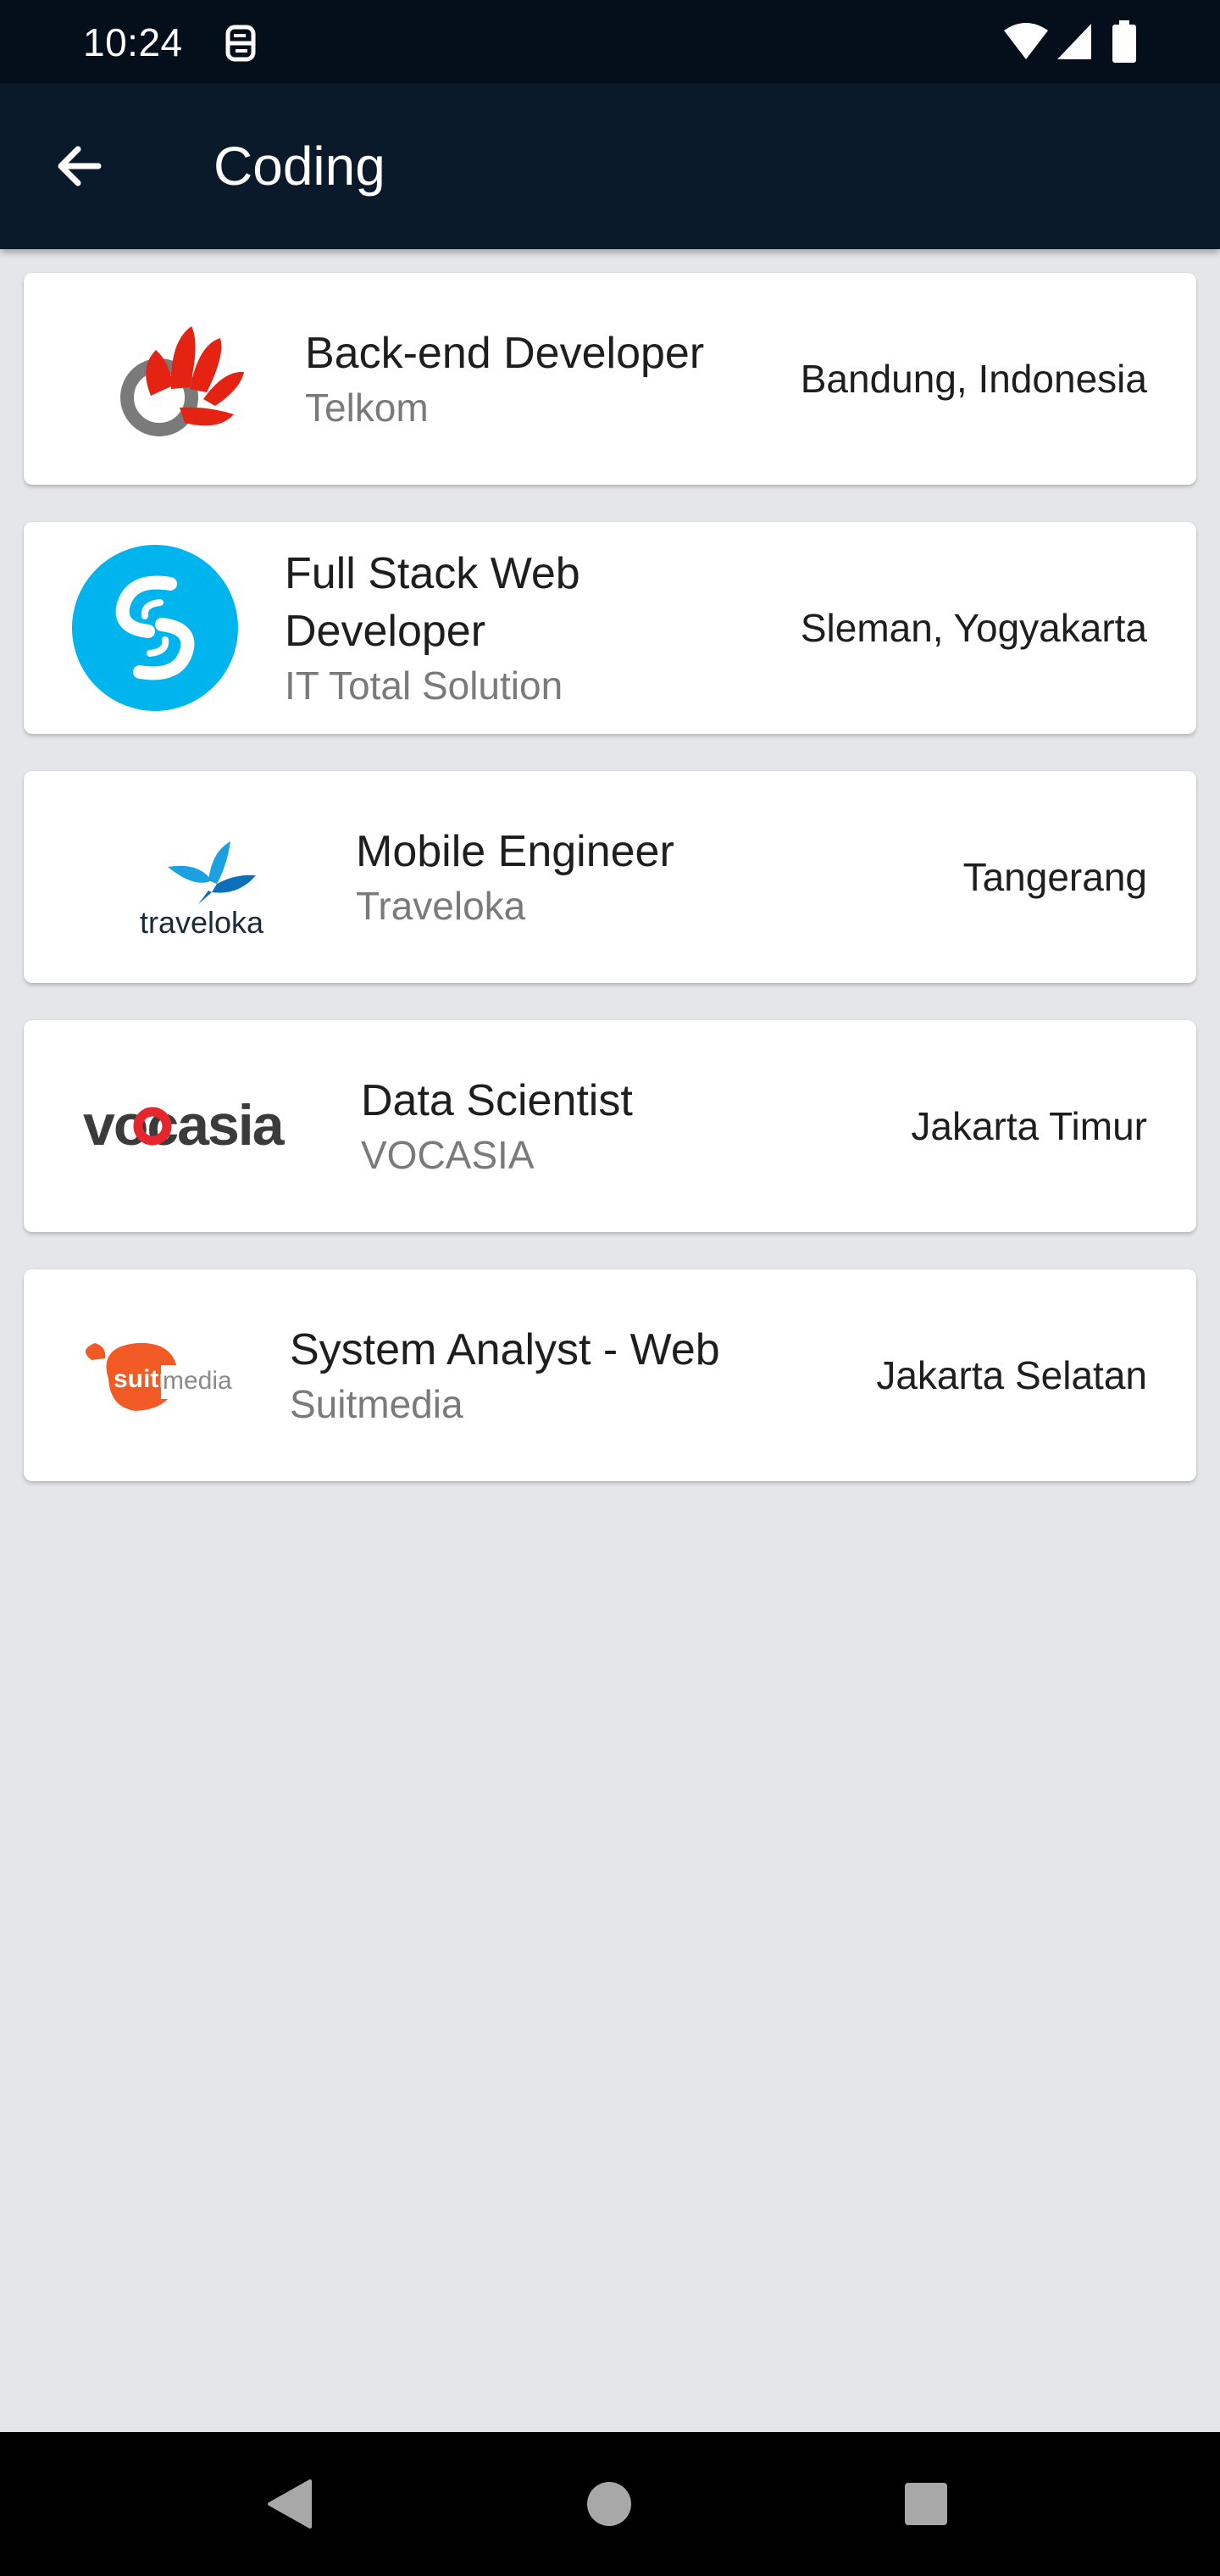 This screenshot has height=2576, width=1220. What do you see at coordinates (505, 1349) in the screenshot?
I see `job-title: System Analyst - Web` at bounding box center [505, 1349].